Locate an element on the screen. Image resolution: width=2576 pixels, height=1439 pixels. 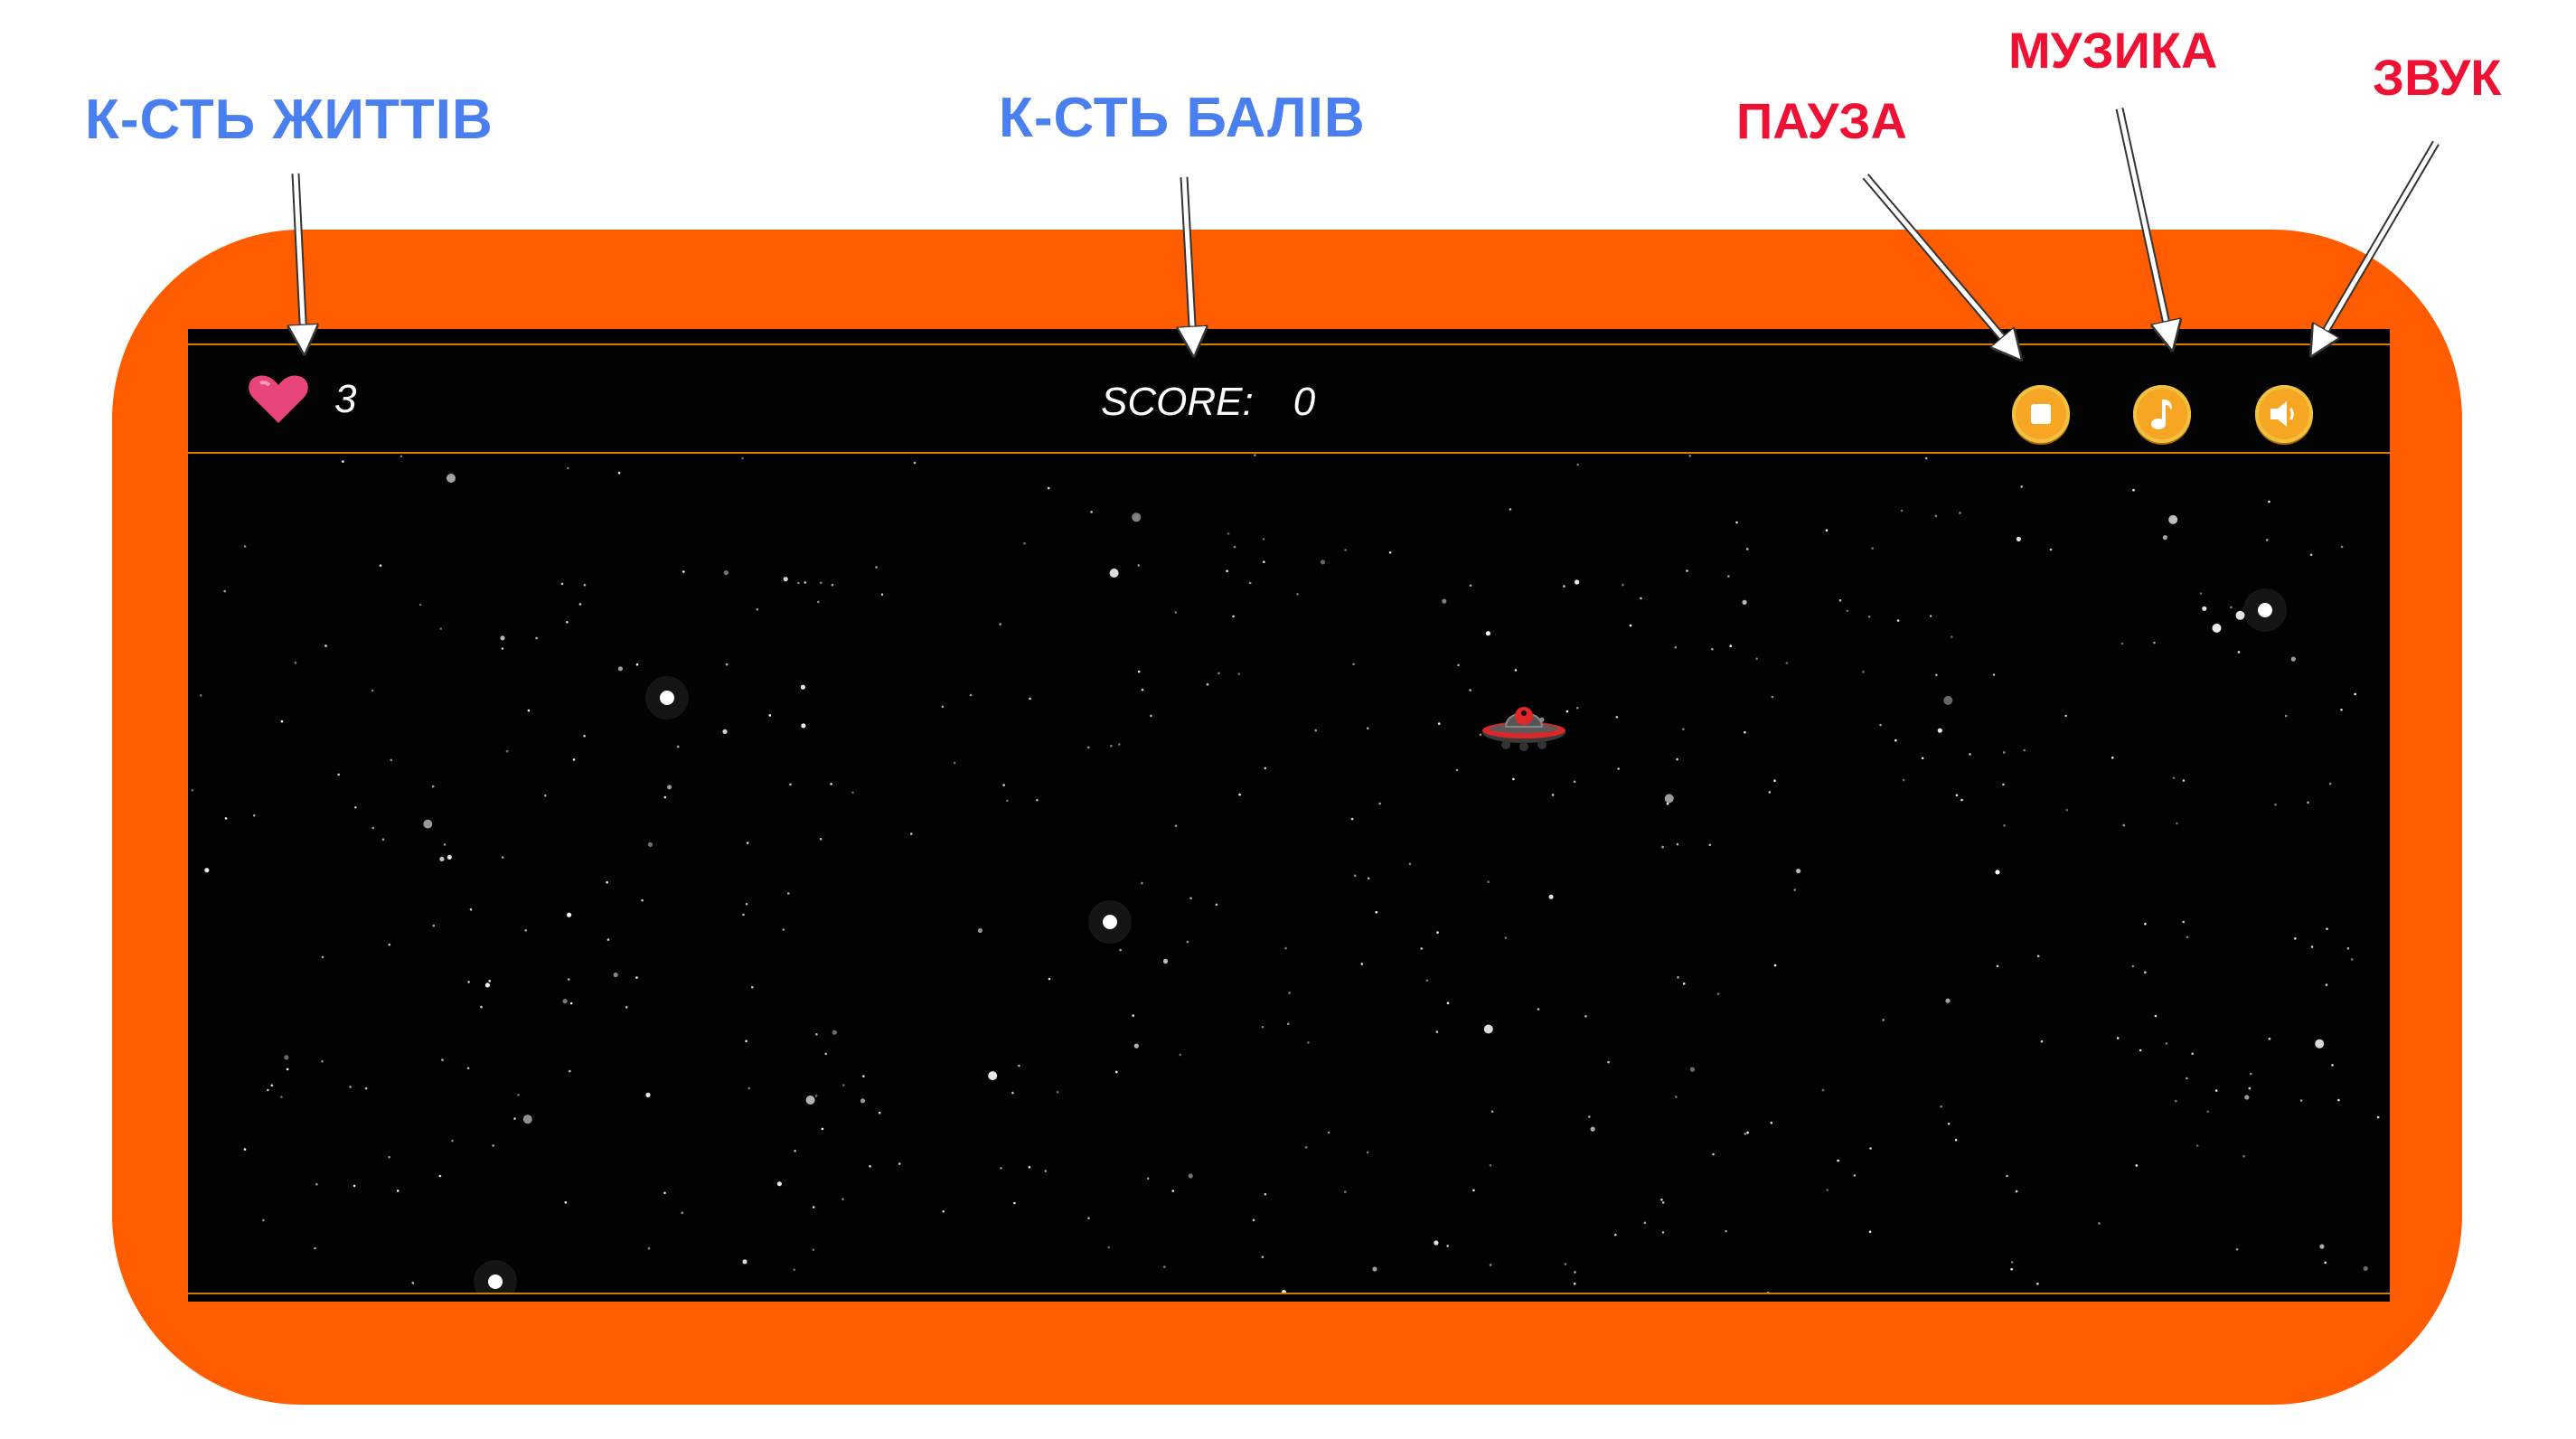
annotation-sound-label: ЗВУК is located at coordinates (2437, 77).